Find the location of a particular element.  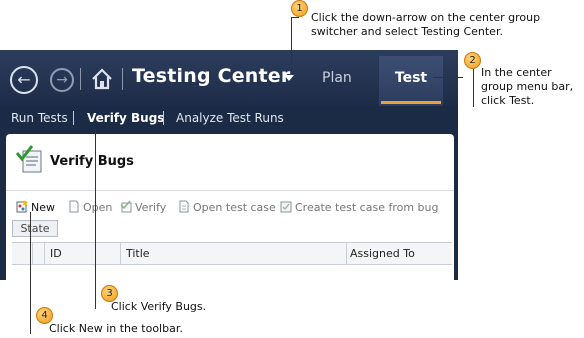

forward-button: → is located at coordinates (62, 80).